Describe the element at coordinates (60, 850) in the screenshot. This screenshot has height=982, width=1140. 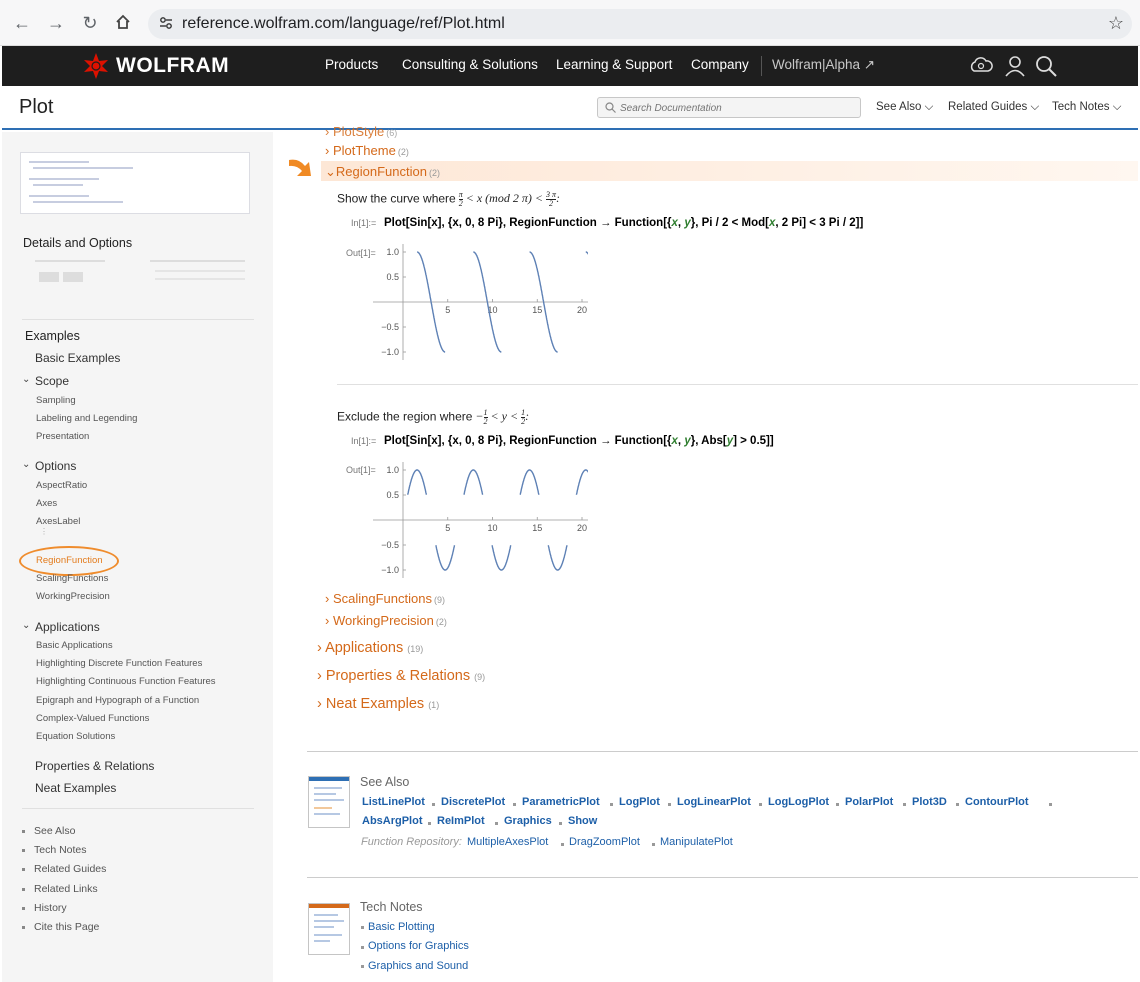
I see `sidebar-link-tech-notes: Tech Notes` at that location.